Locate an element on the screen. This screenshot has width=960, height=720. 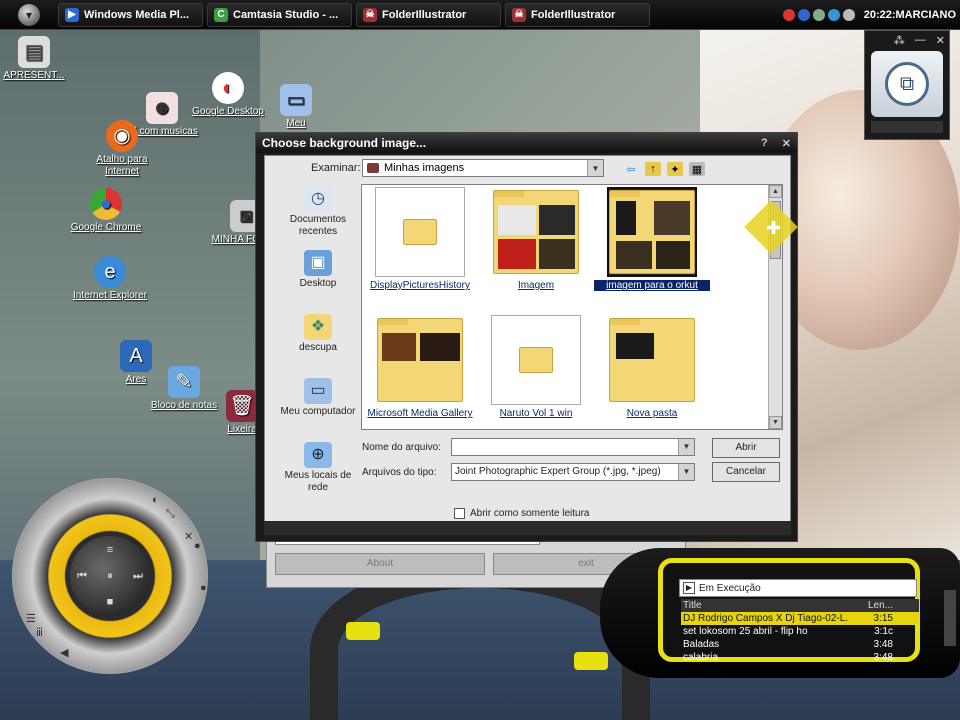
start-button: ▾ is located at coordinates (29, 15).